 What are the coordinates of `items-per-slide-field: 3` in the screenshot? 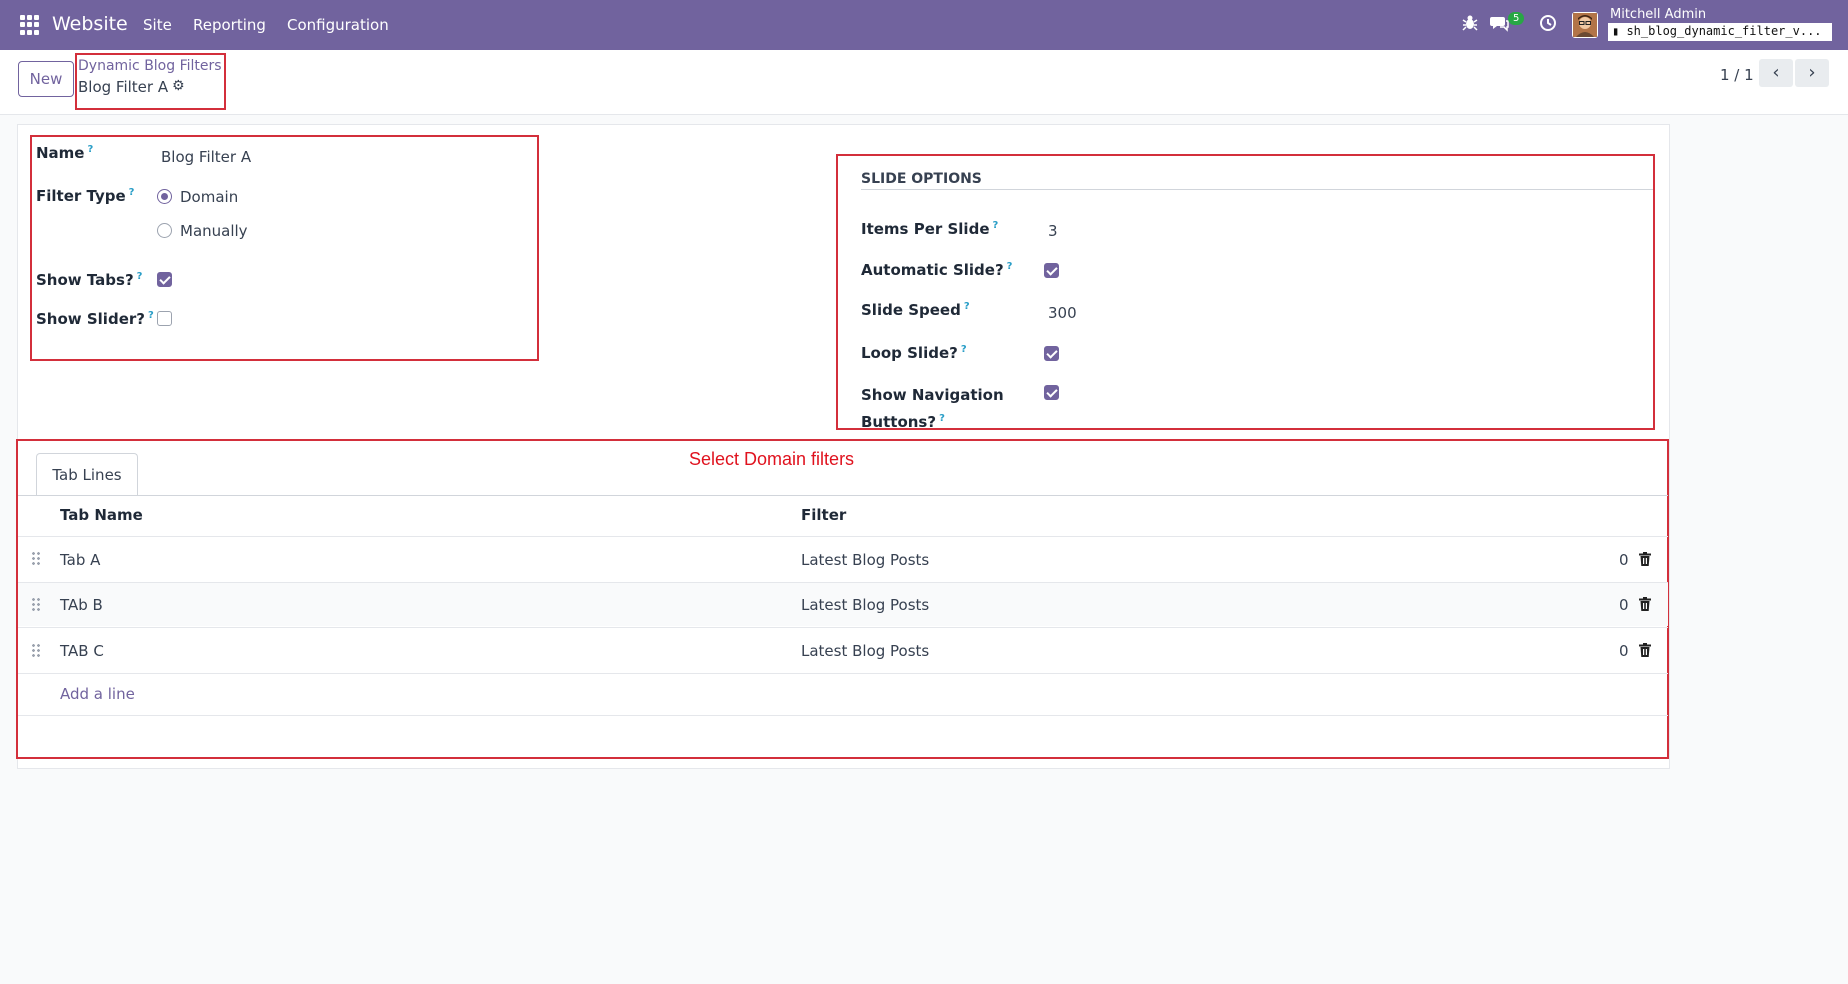 It's located at (1053, 231).